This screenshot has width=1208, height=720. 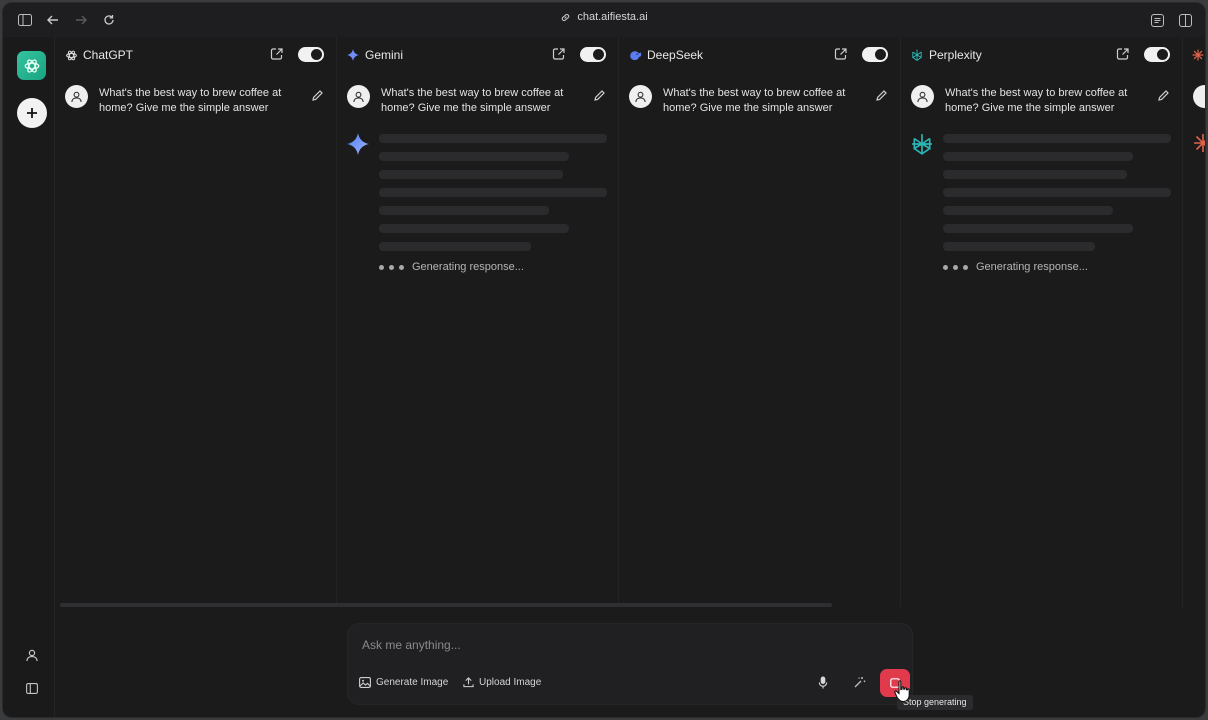 What do you see at coordinates (675, 55) in the screenshot?
I see `model-name: DeepSeek` at bounding box center [675, 55].